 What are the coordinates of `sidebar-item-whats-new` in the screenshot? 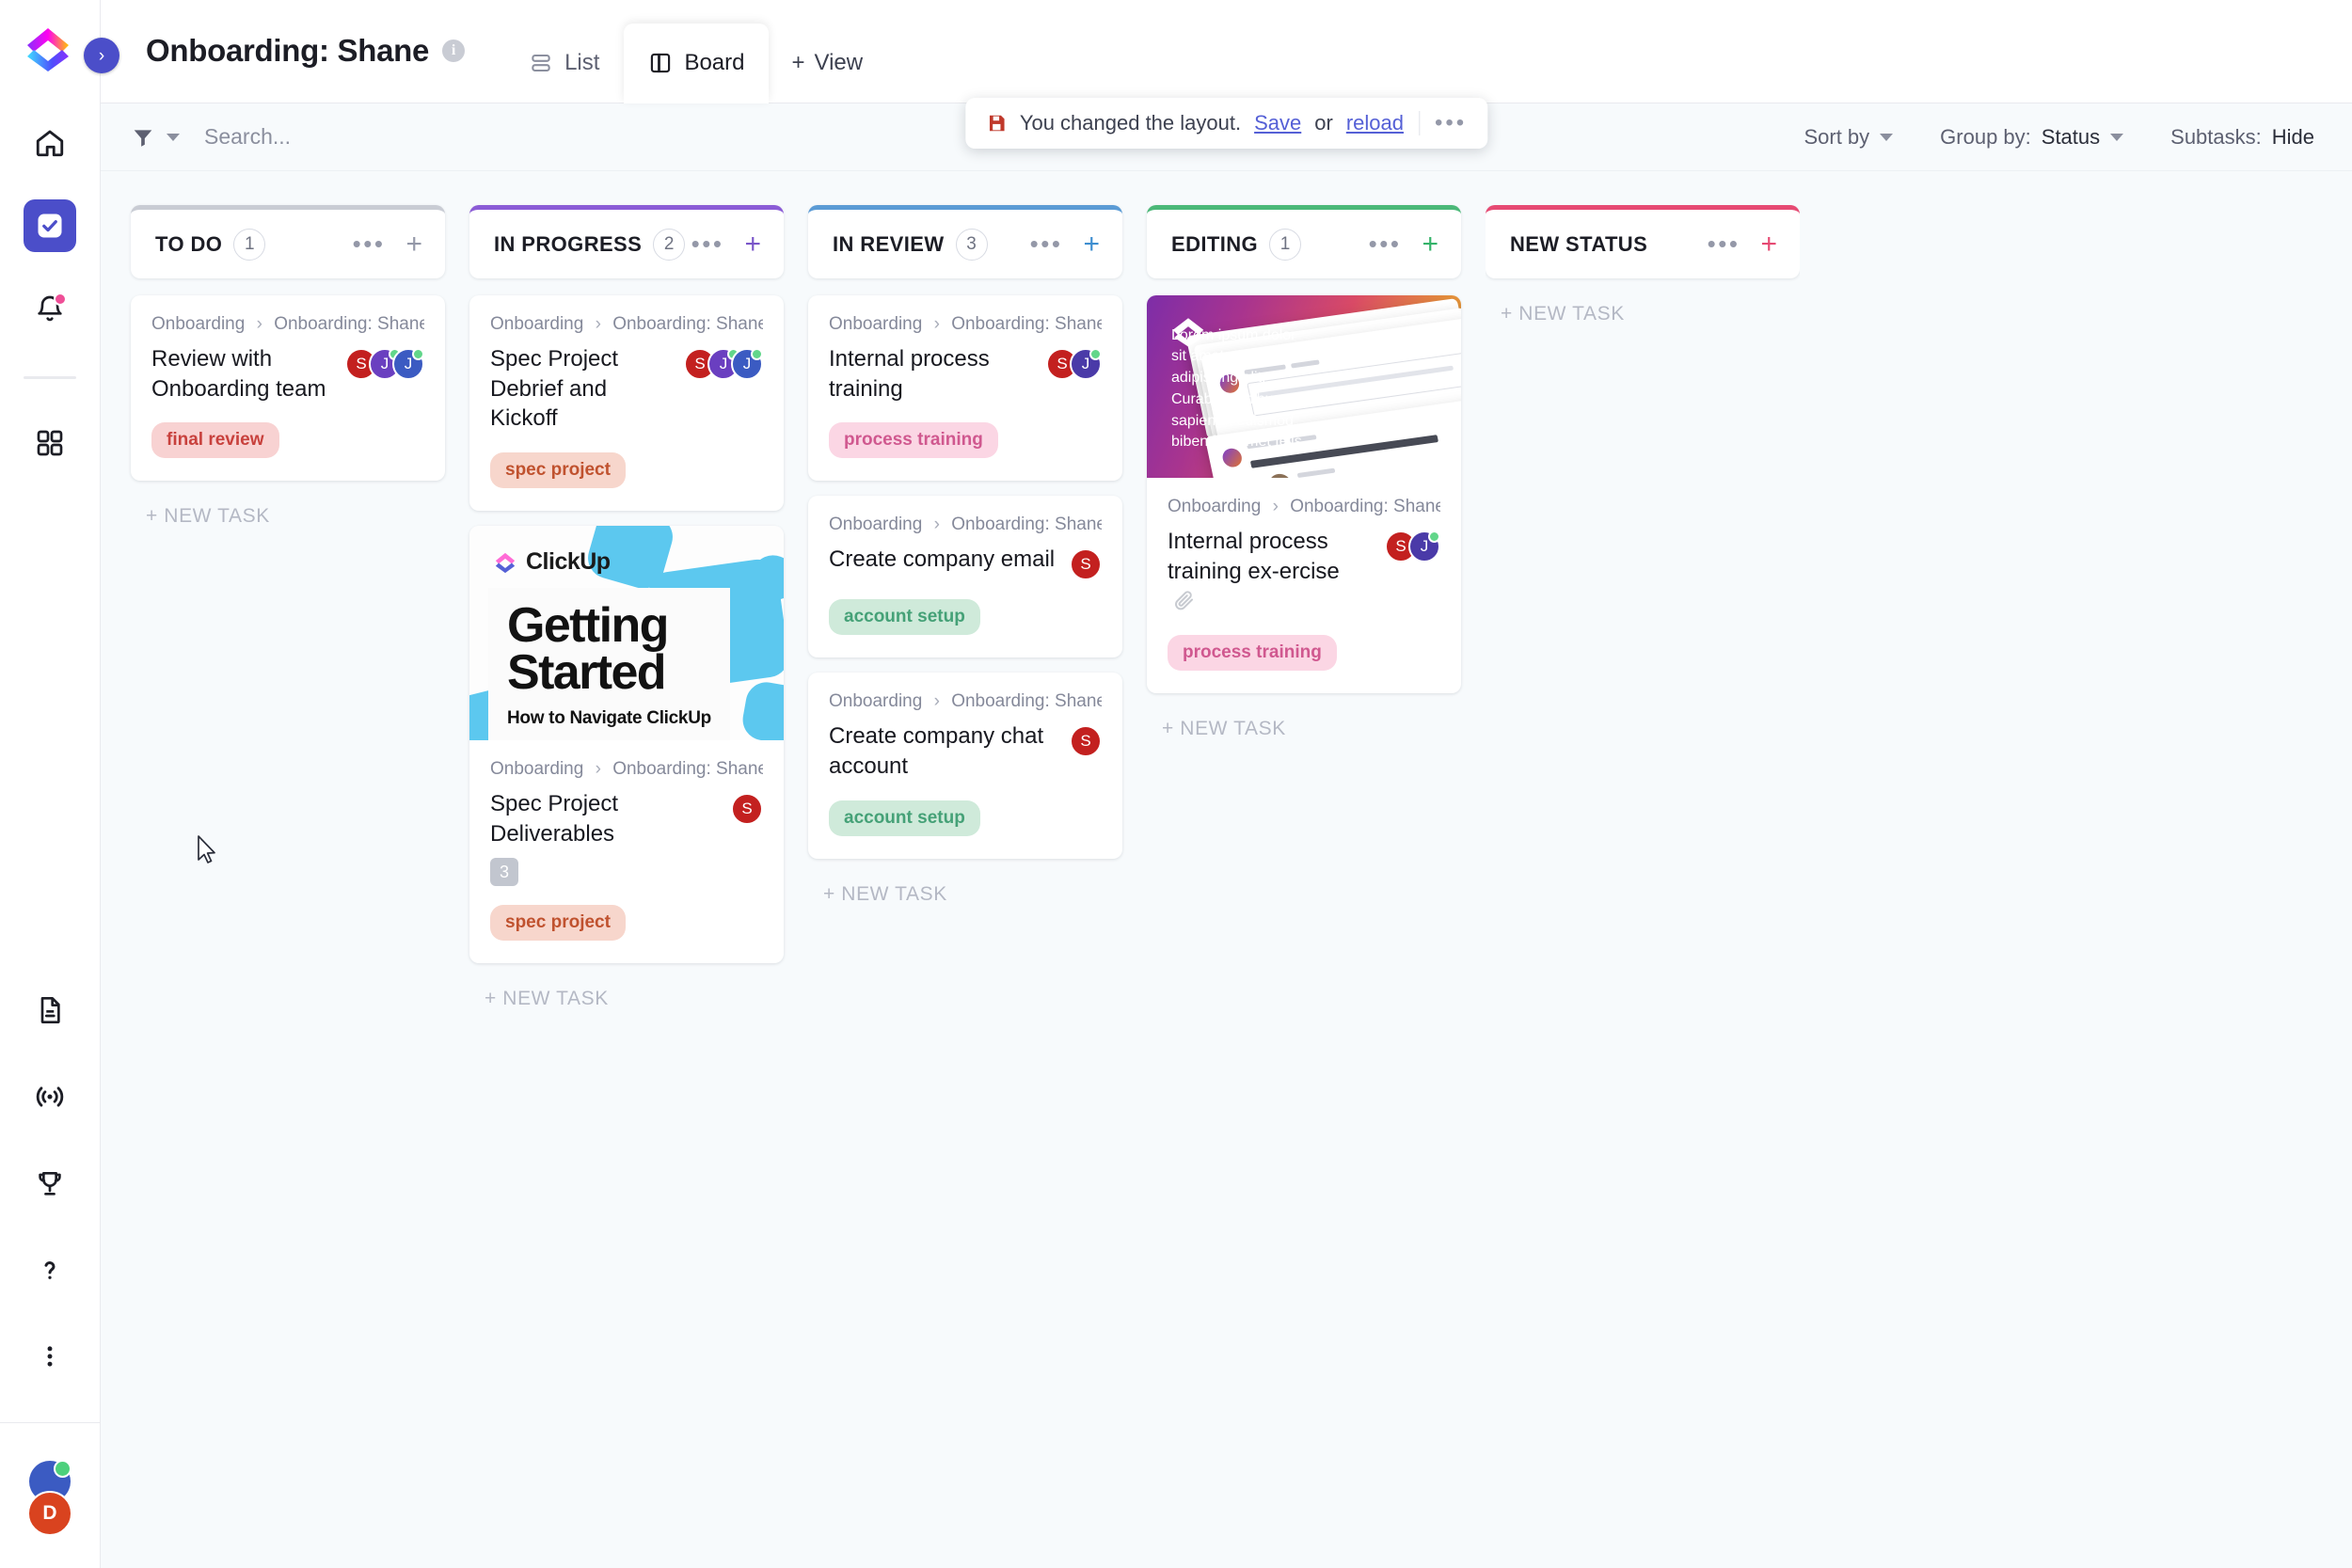 It's located at (50, 1097).